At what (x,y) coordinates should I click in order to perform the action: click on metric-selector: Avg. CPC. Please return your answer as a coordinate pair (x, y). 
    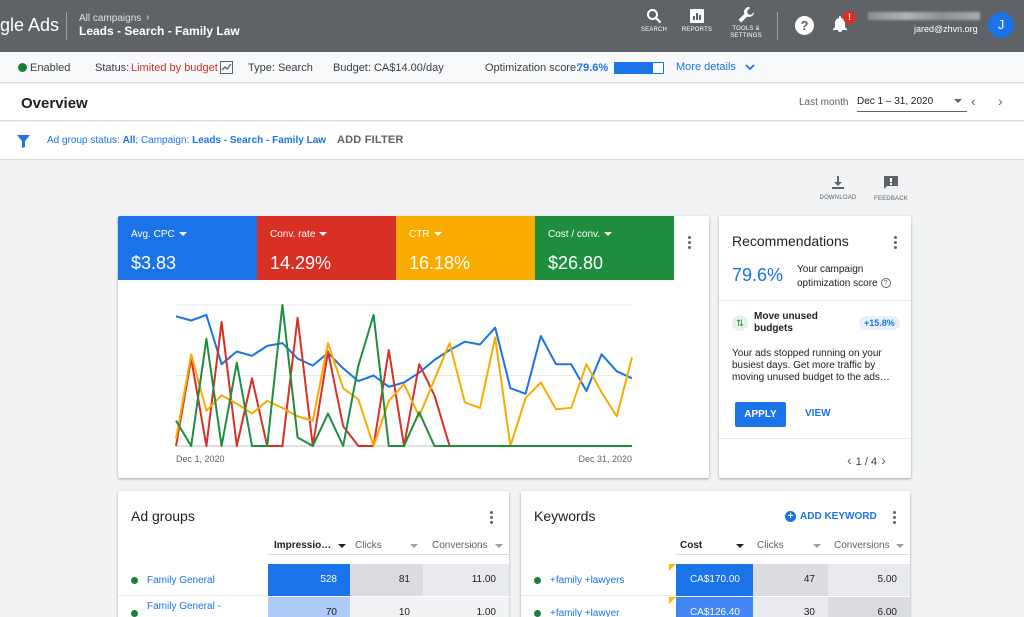
    Looking at the image, I should click on (159, 234).